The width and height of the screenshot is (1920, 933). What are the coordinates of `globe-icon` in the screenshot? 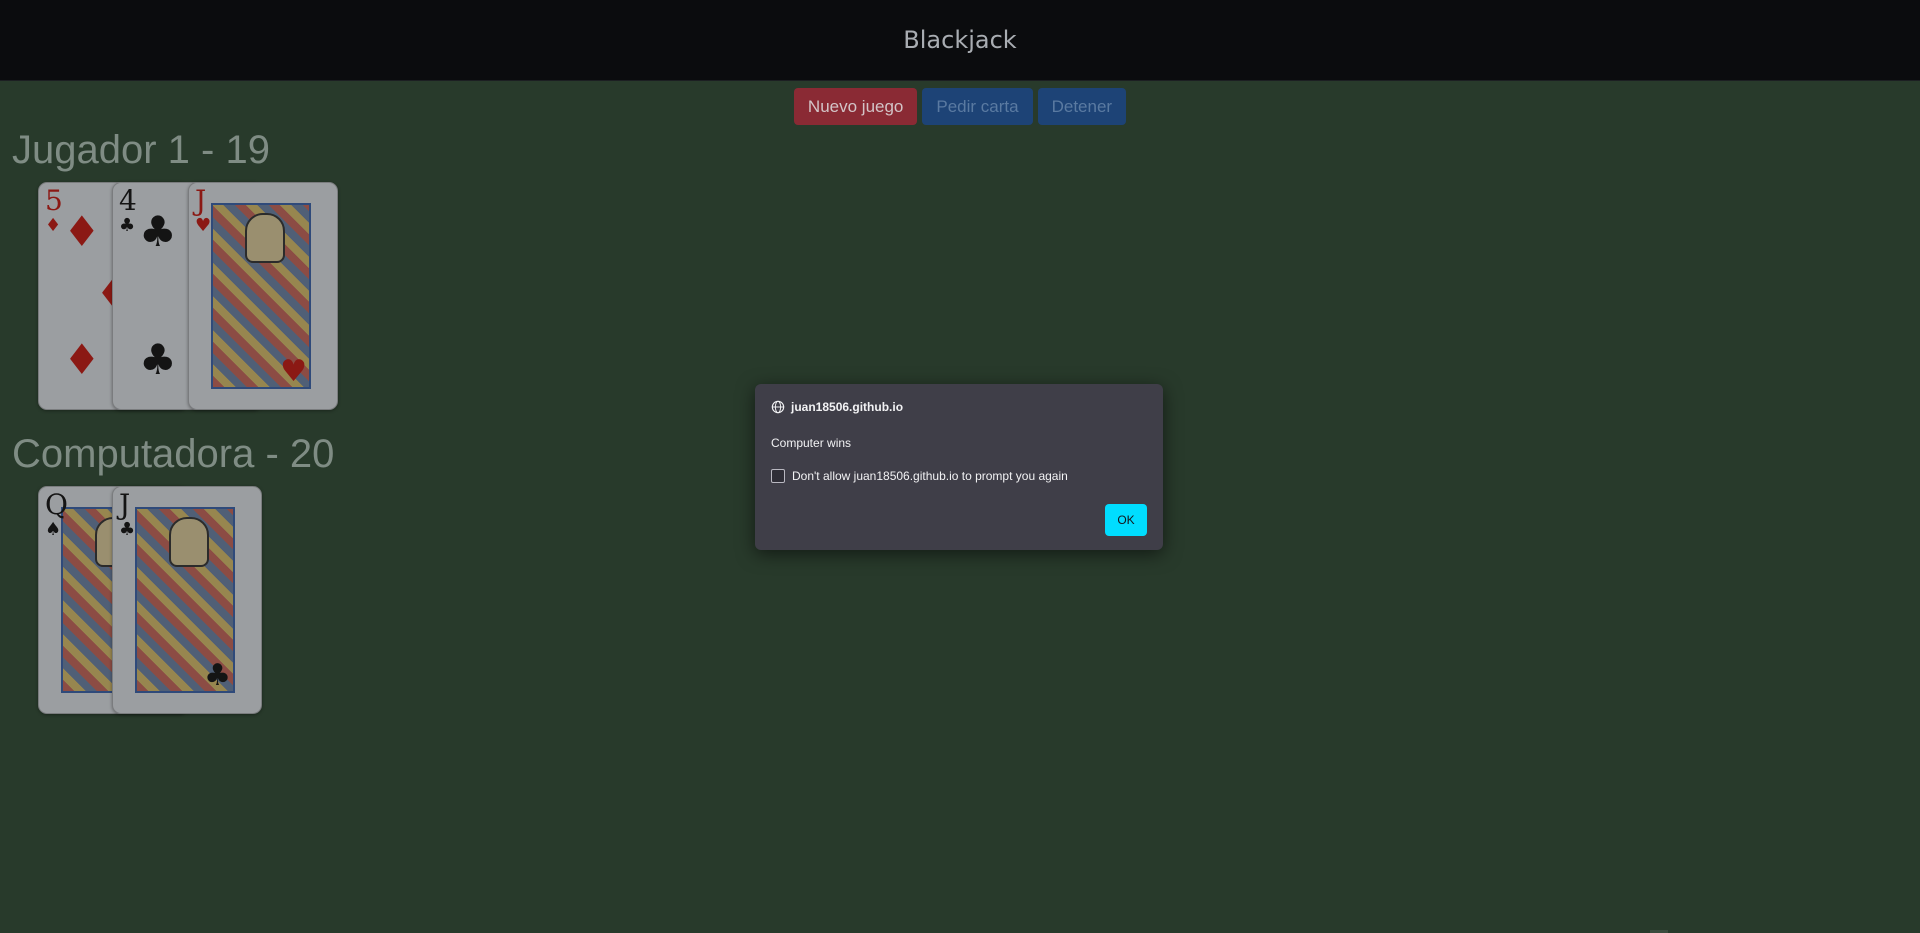 It's located at (778, 407).